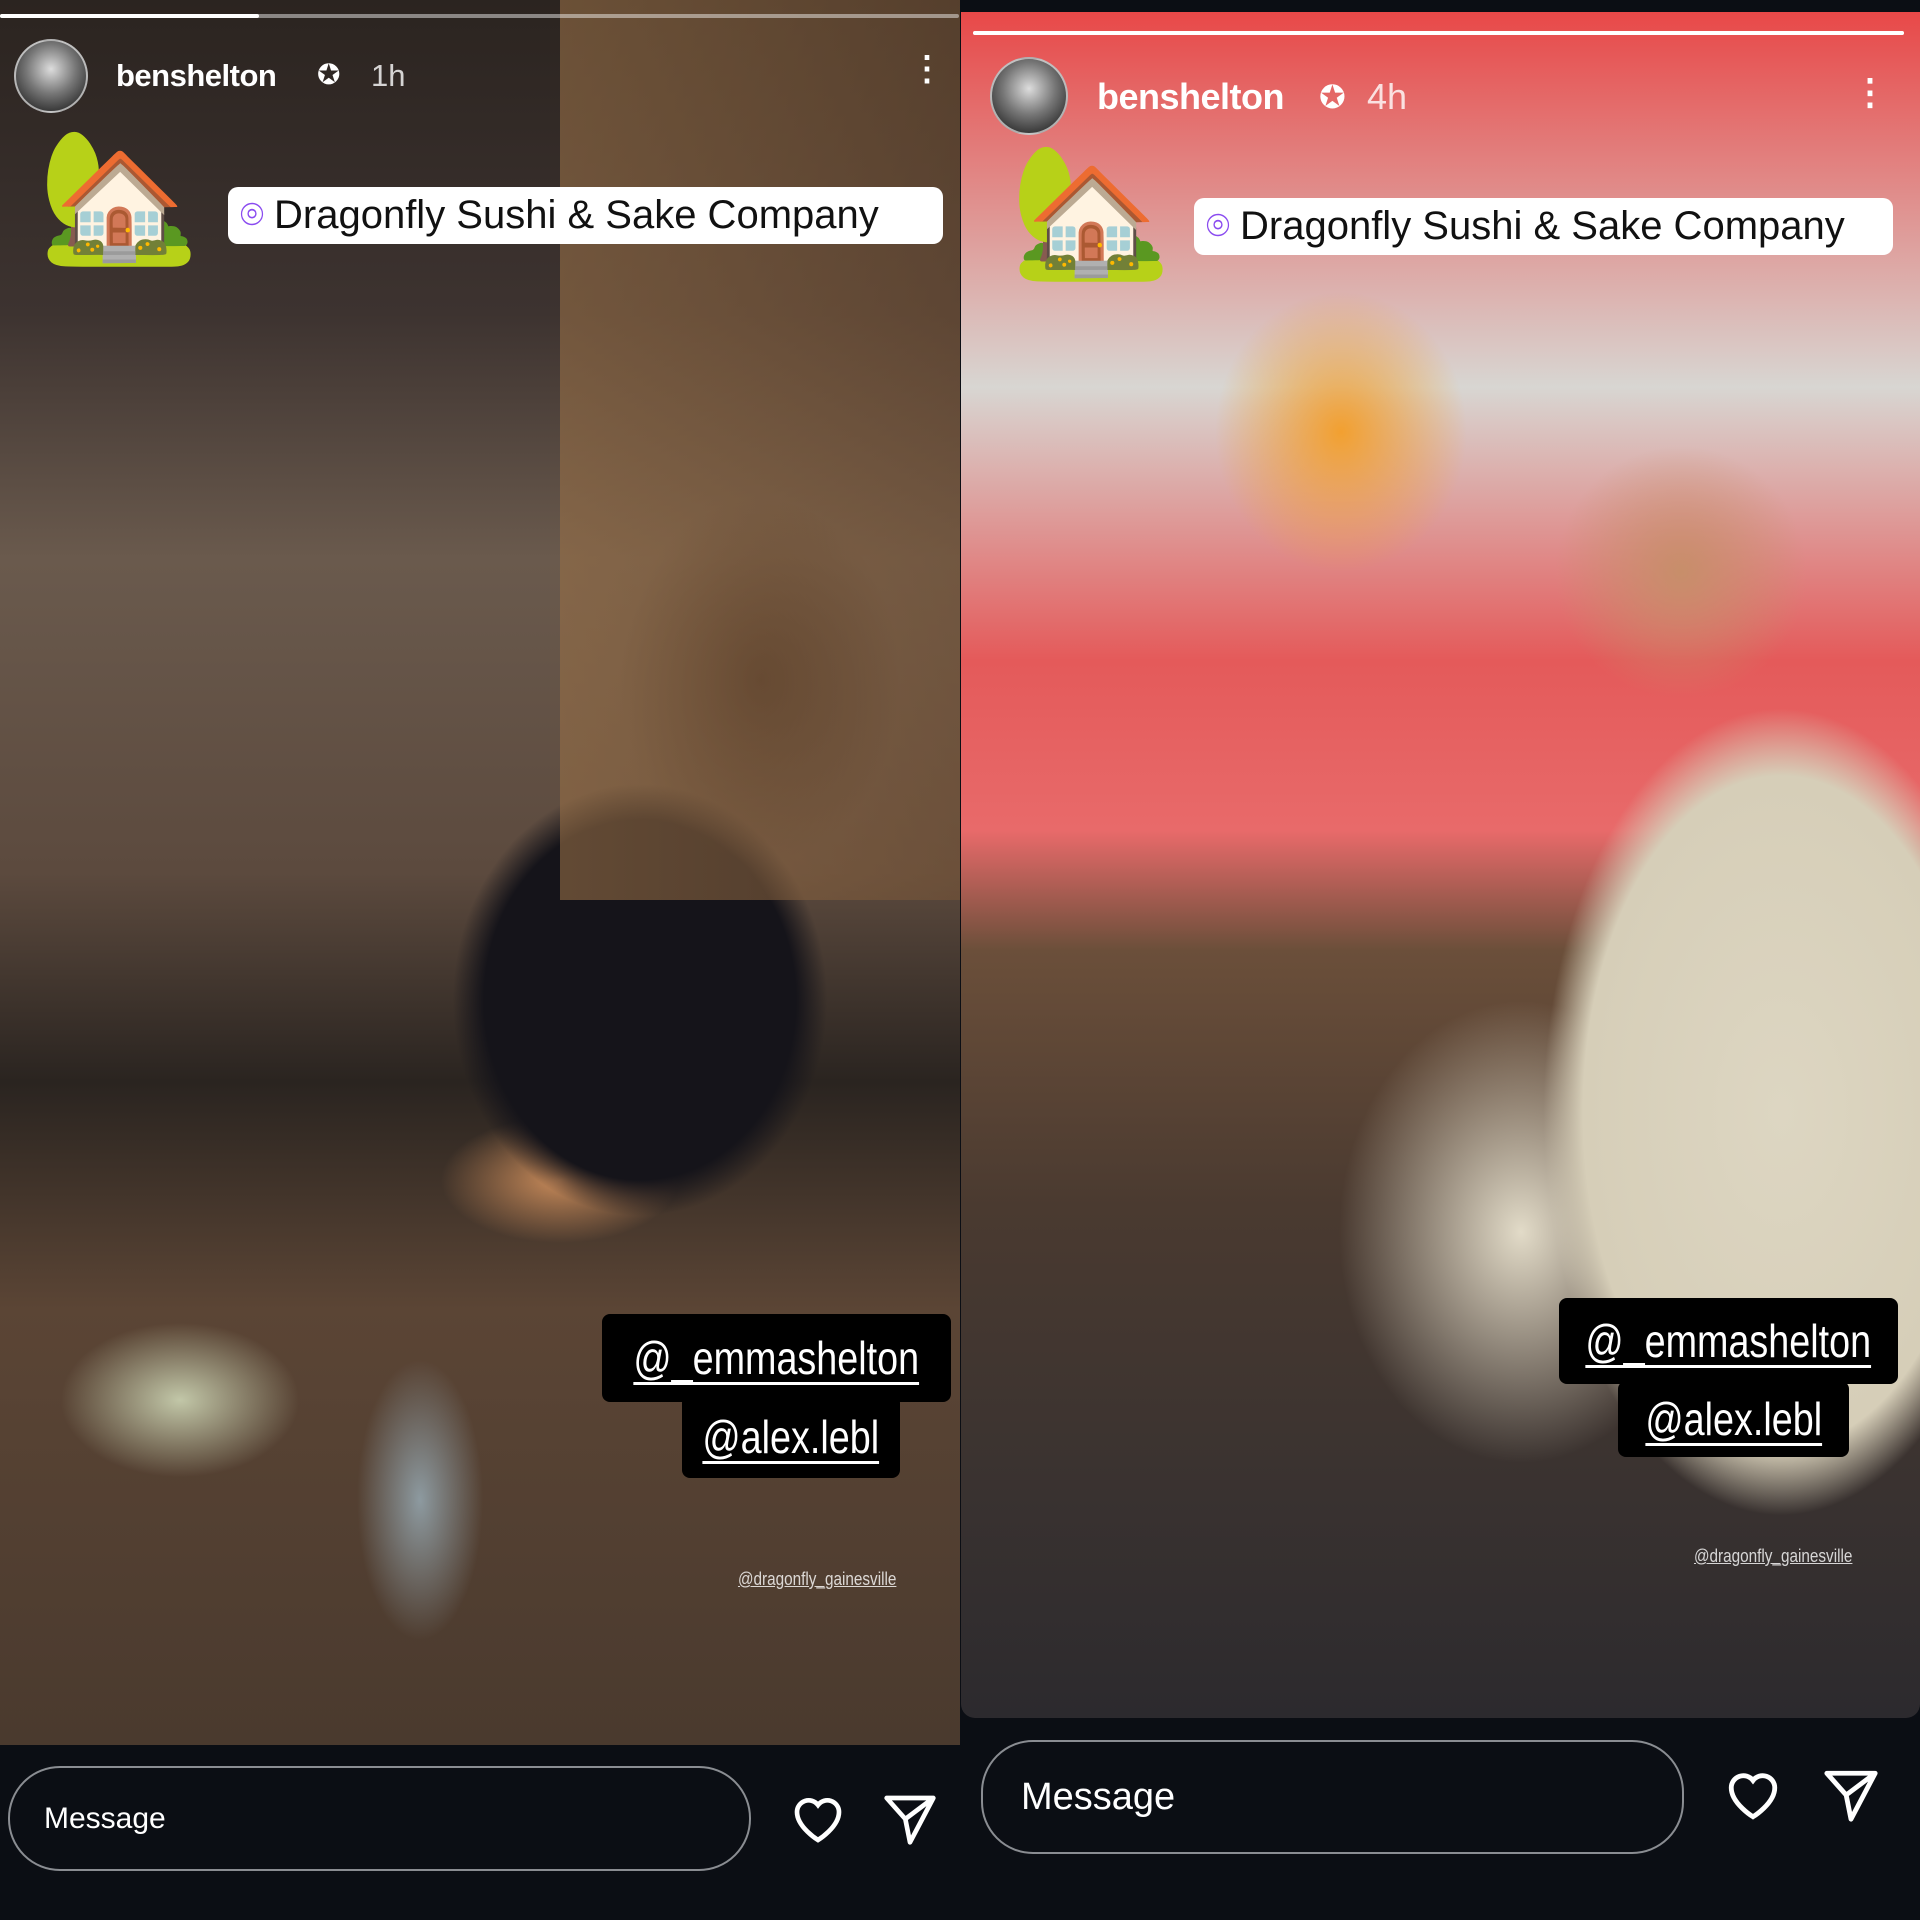 Image resolution: width=1920 pixels, height=1920 pixels. I want to click on timestamp: 1h, so click(388, 75).